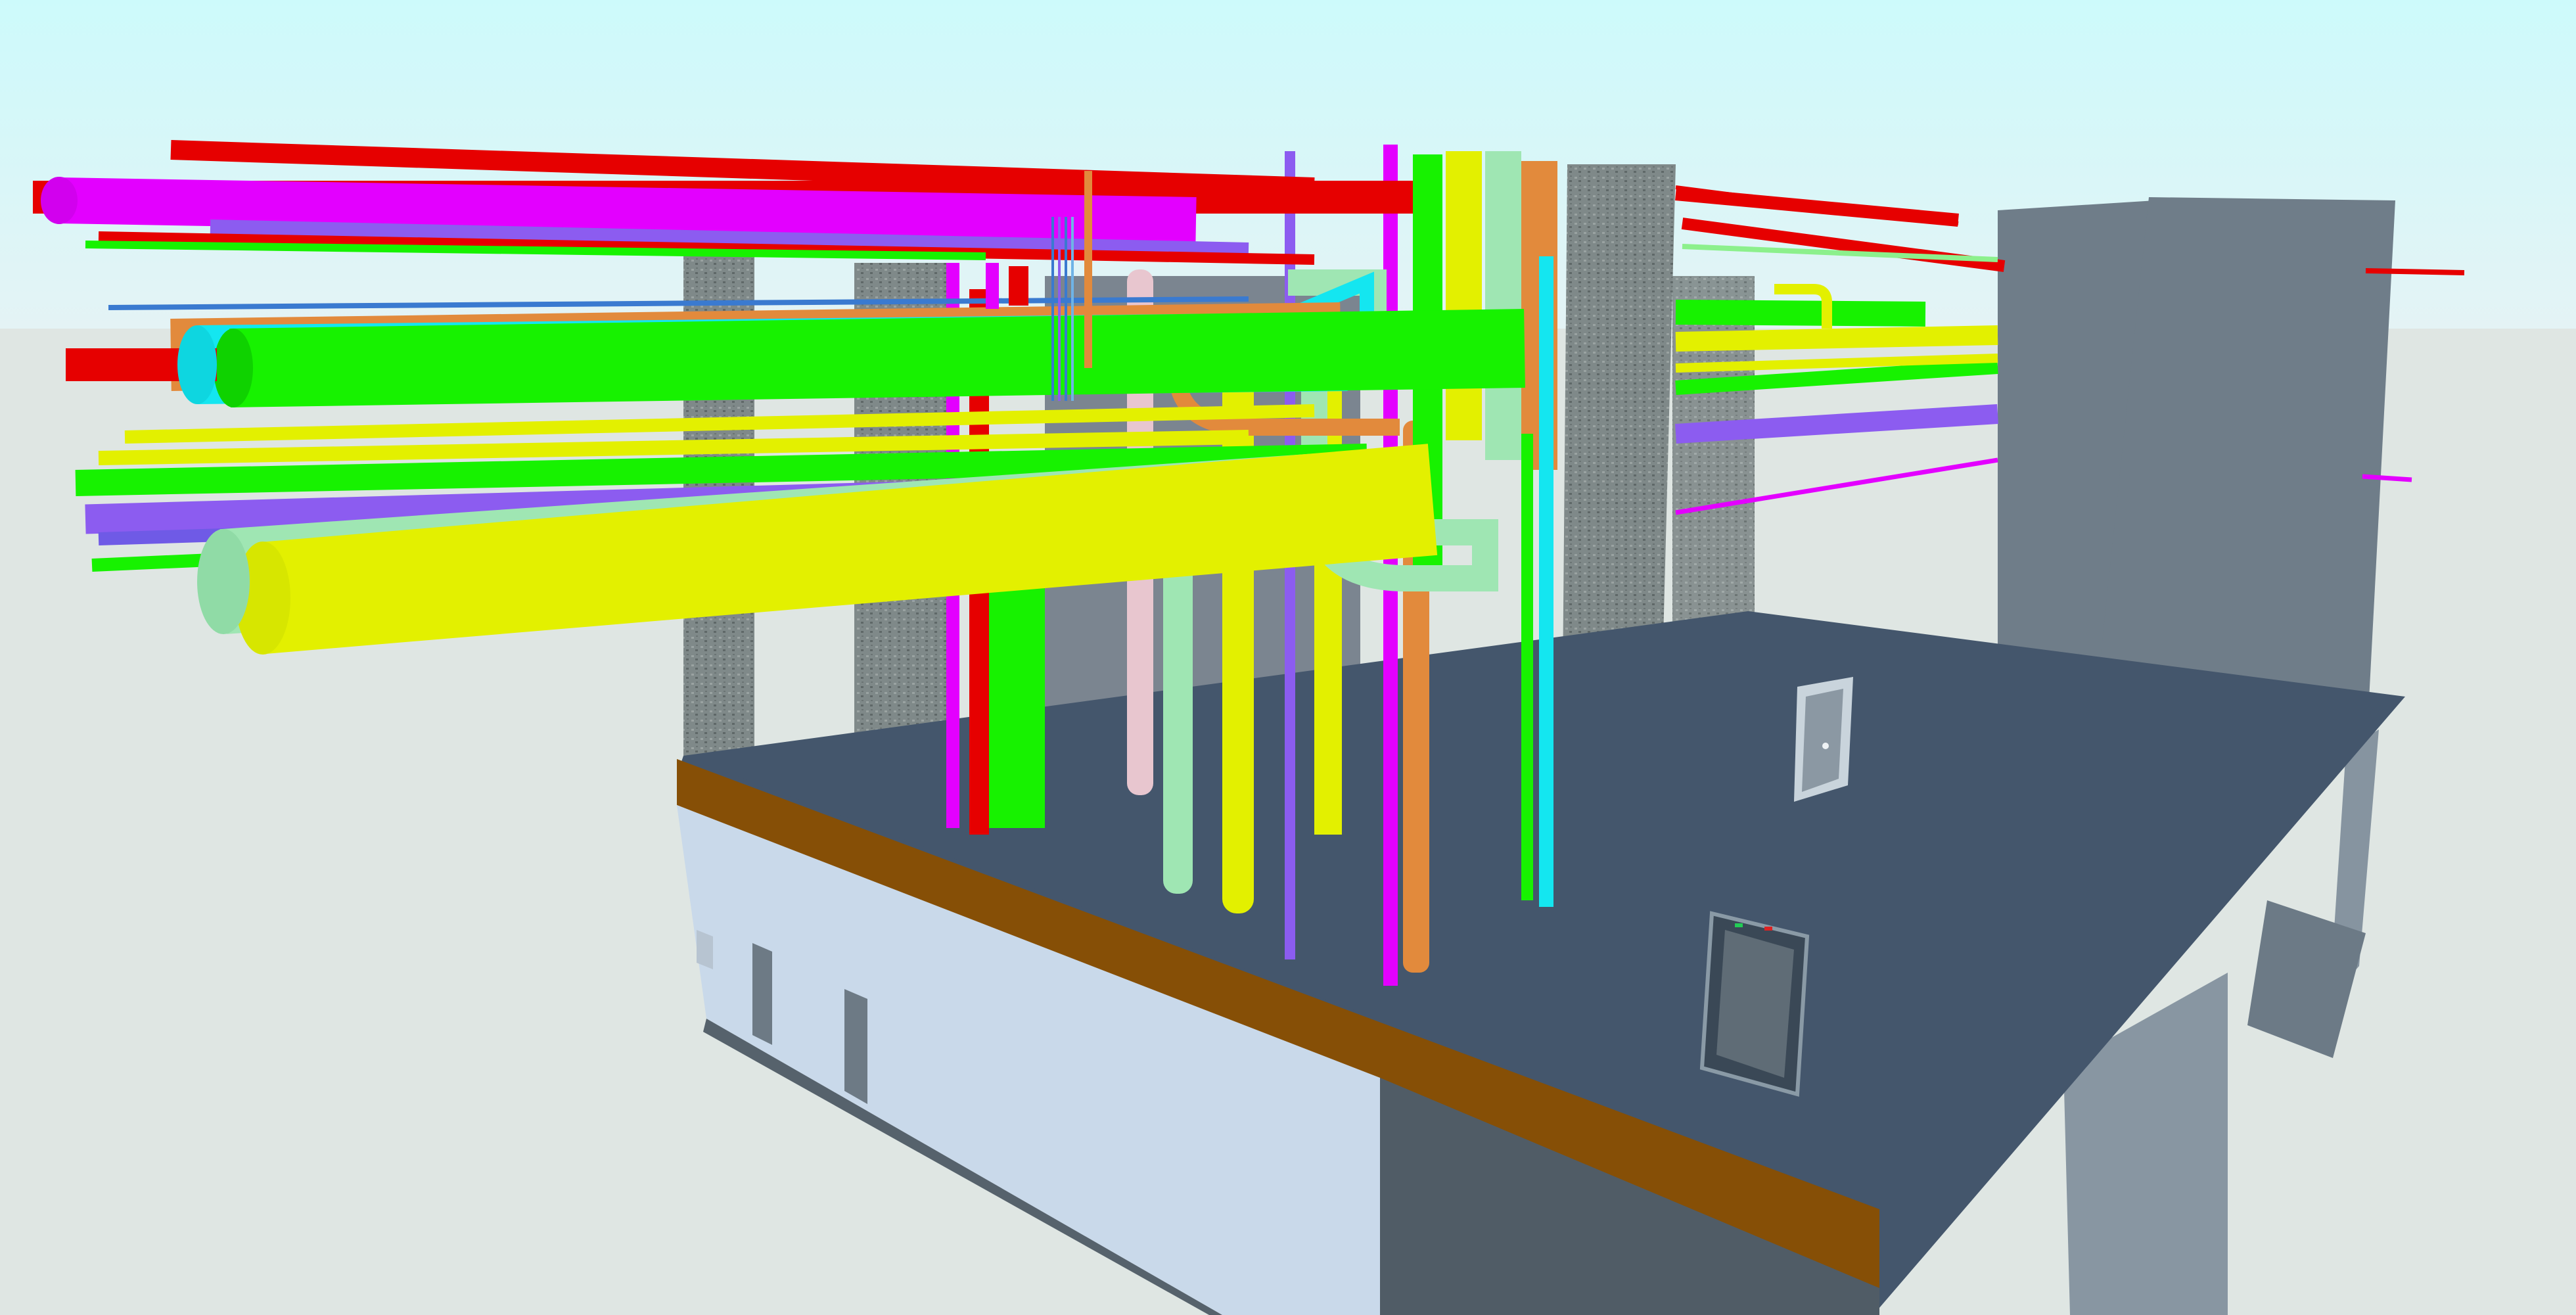  Describe the element at coordinates (1837, 338) in the screenshot. I see `rpipe-yellow` at that location.